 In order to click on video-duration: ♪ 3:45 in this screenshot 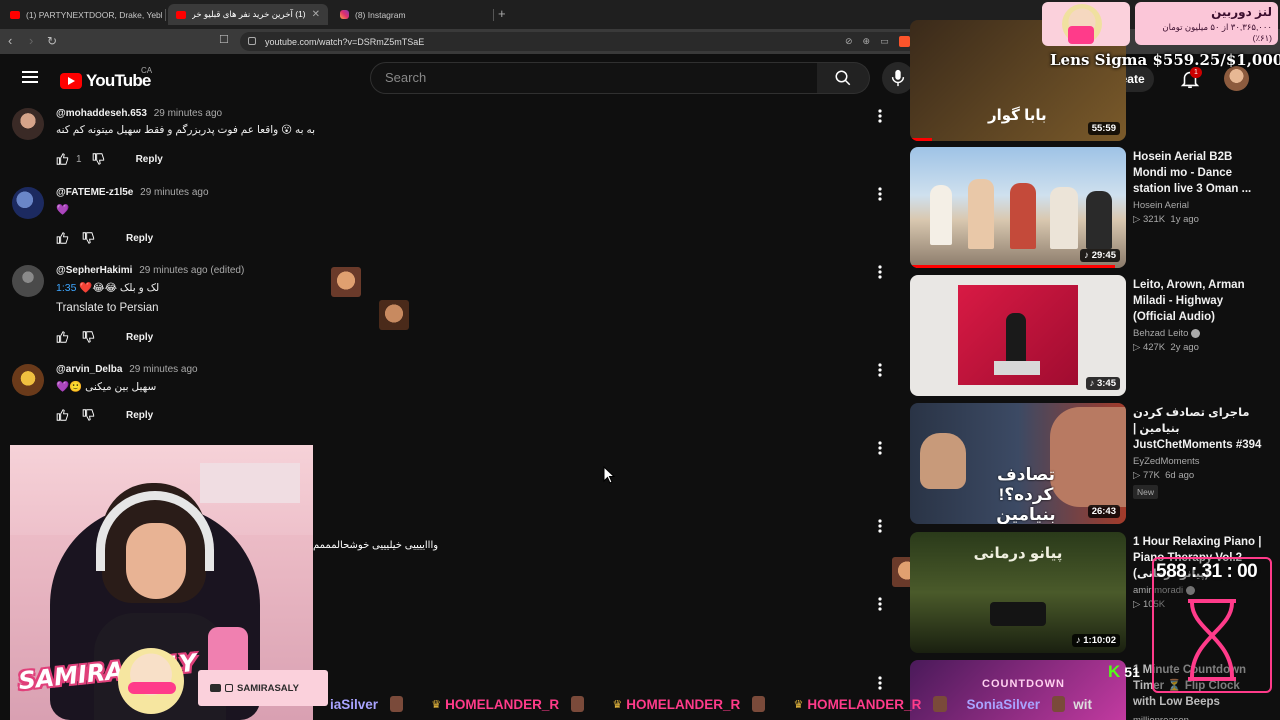, I will do `click(1102, 383)`.